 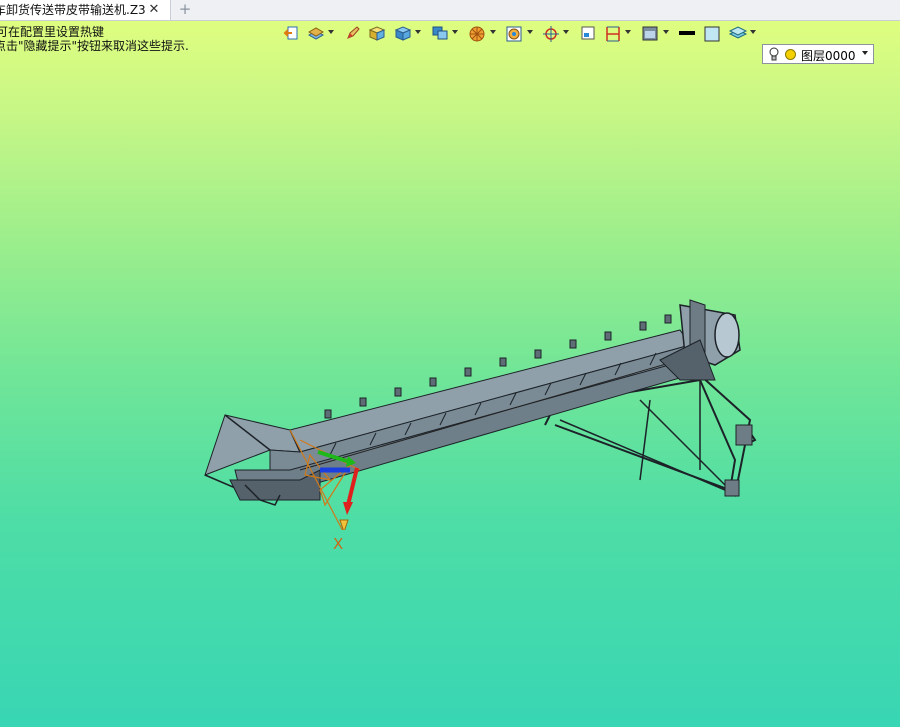 What do you see at coordinates (774, 56) in the screenshot?
I see `lightbulb-icon` at bounding box center [774, 56].